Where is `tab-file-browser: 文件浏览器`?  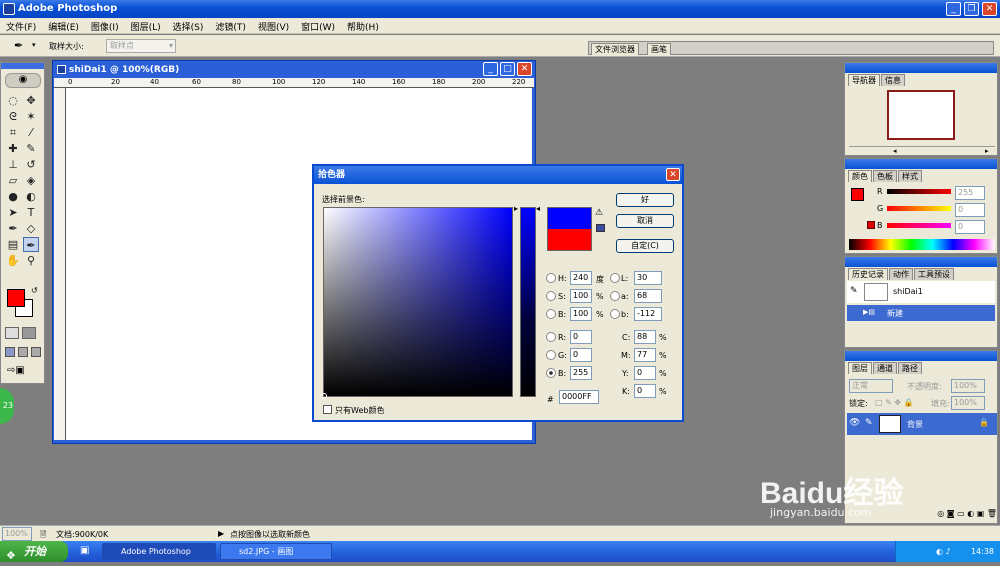
tab-file-browser: 文件浏览器 is located at coordinates (615, 49).